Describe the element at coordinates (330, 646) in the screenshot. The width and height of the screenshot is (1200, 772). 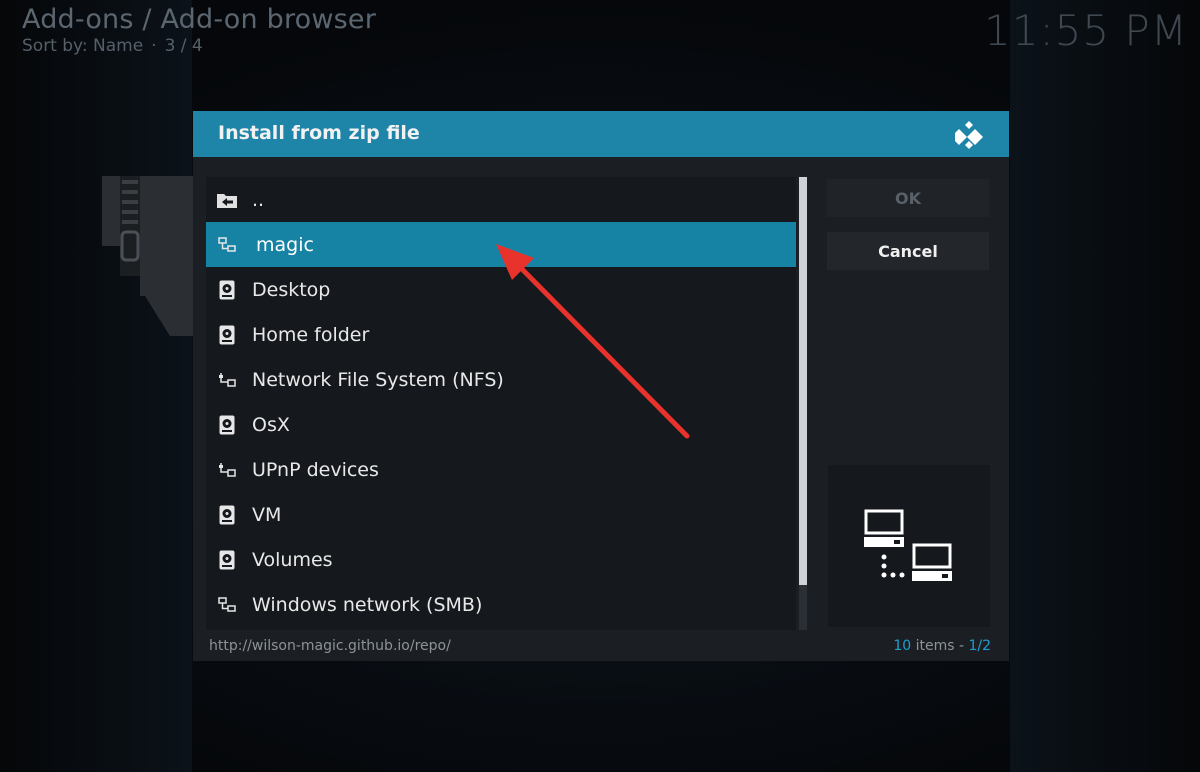
I see `current-path: http://wilson-magic.github.io/repo/` at that location.